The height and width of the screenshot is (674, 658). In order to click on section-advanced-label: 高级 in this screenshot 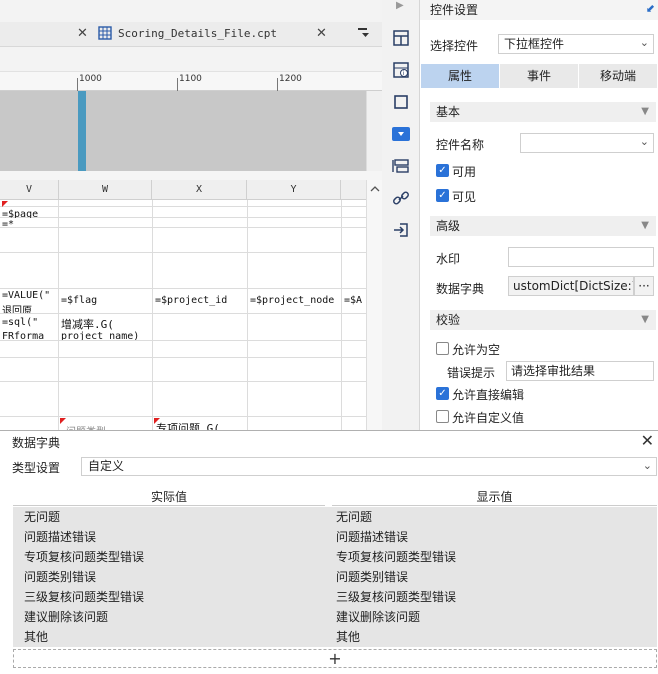, I will do `click(448, 226)`.